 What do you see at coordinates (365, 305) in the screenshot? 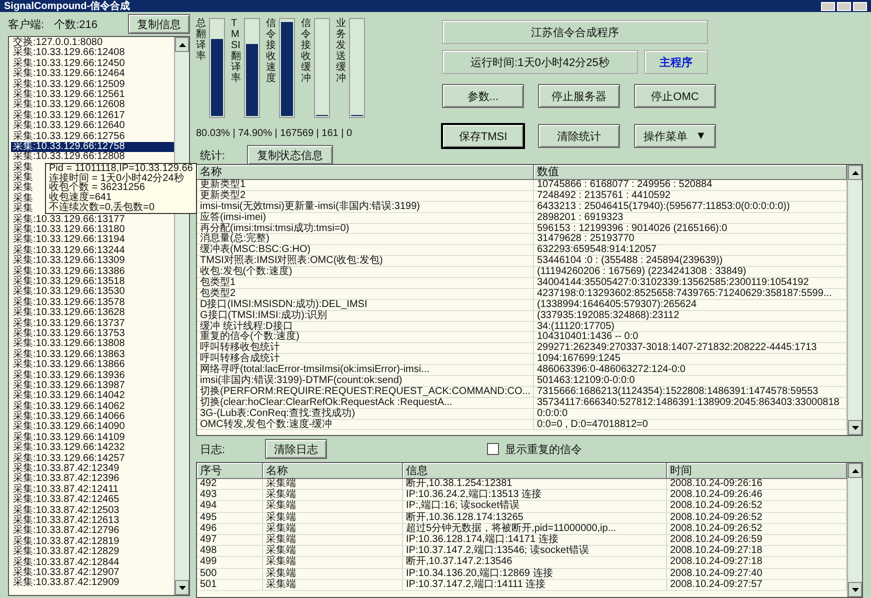
I see `table-cell: D接口(IMSI:MSISDN:成功):DEL_IMSI` at bounding box center [365, 305].